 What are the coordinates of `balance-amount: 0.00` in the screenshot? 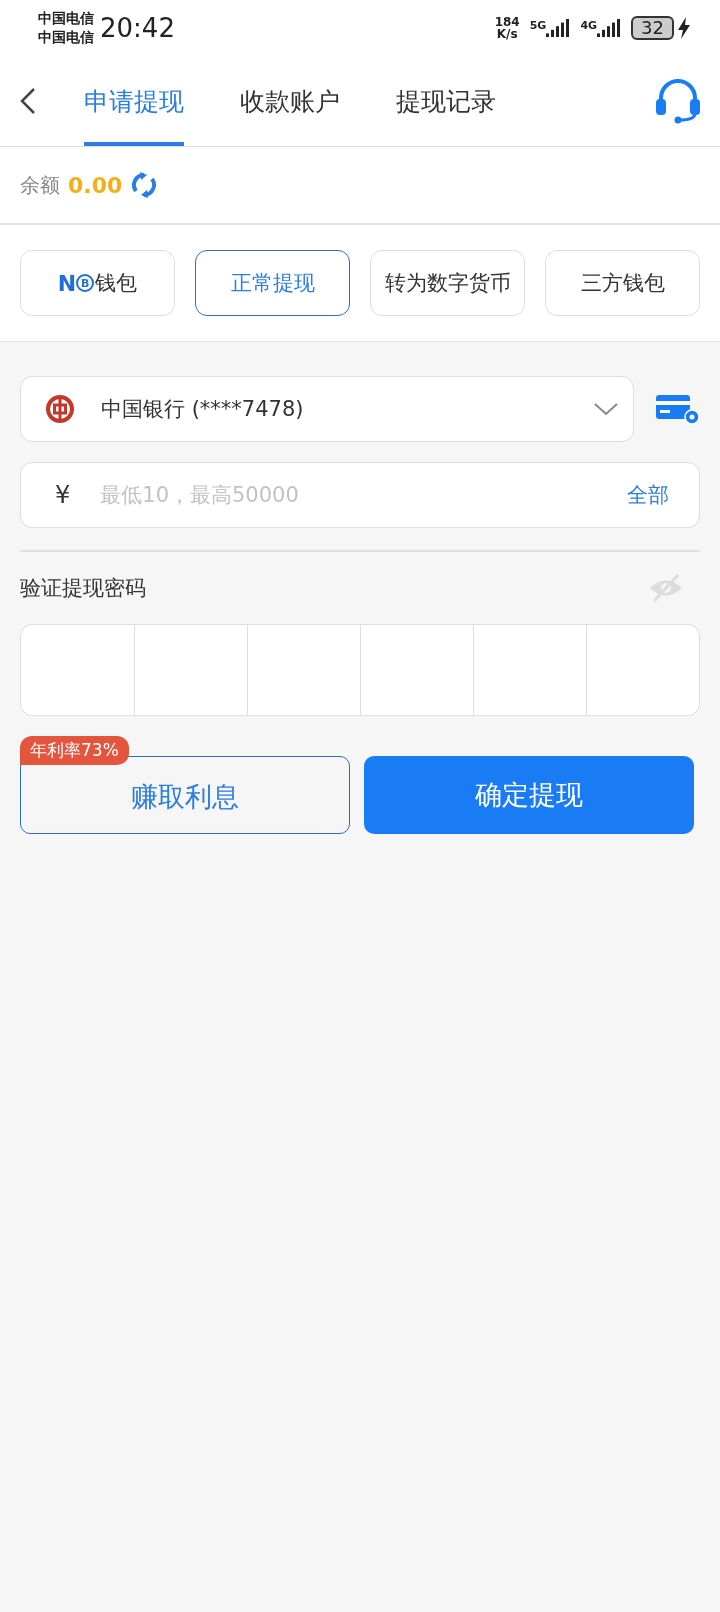 It's located at (95, 185).